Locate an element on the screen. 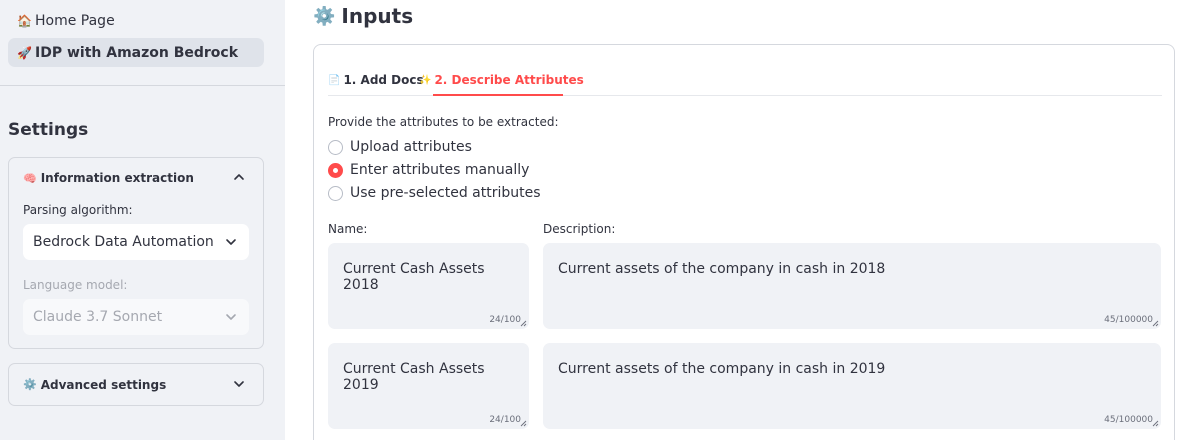 Image resolution: width=1183 pixels, height=440 pixels. tab-bar: 📄 1. Add Docs ✨ 2. Describe Attributes is located at coordinates (745, 80).